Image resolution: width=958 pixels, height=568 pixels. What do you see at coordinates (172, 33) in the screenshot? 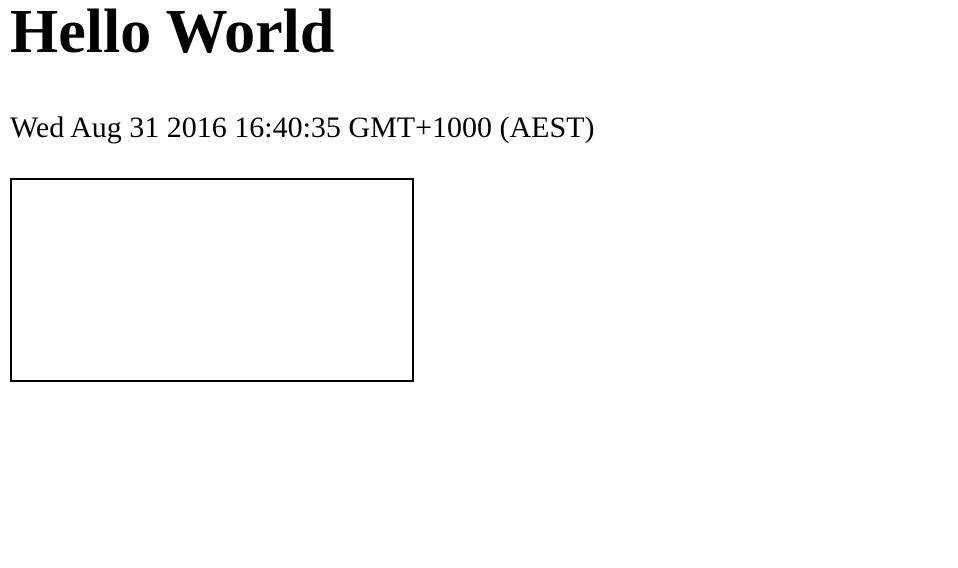
I see `page-title: Hello World` at bounding box center [172, 33].